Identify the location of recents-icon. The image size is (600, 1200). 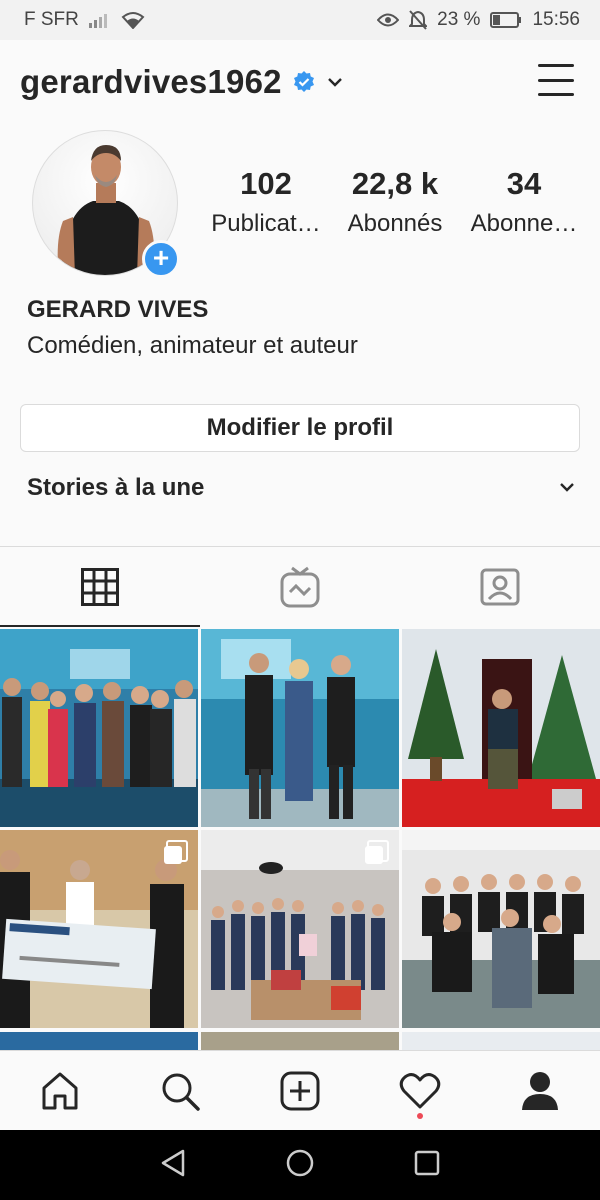
(427, 1165).